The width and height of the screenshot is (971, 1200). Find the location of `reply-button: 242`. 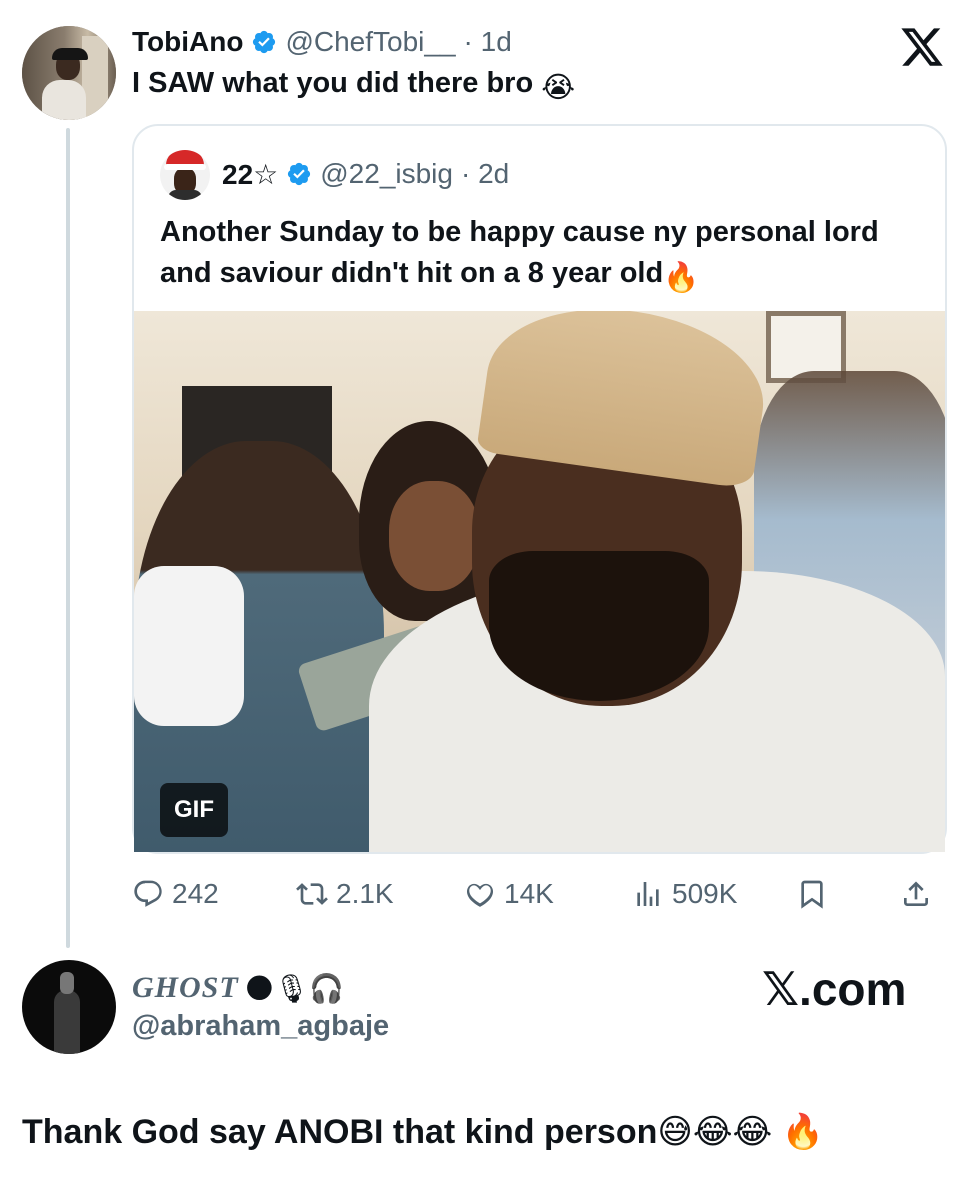

reply-button: 242 is located at coordinates (175, 894).